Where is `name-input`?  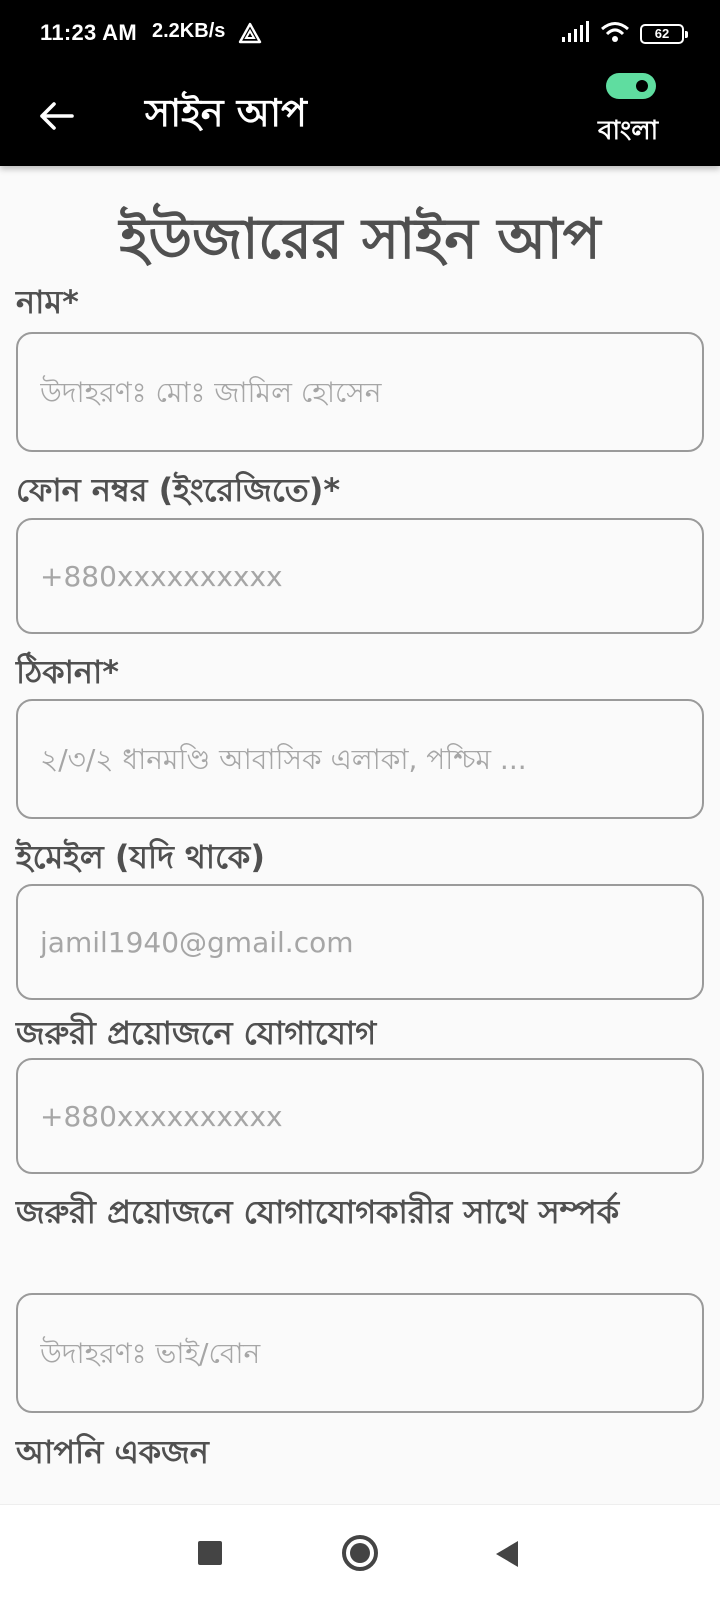 name-input is located at coordinates (360, 392).